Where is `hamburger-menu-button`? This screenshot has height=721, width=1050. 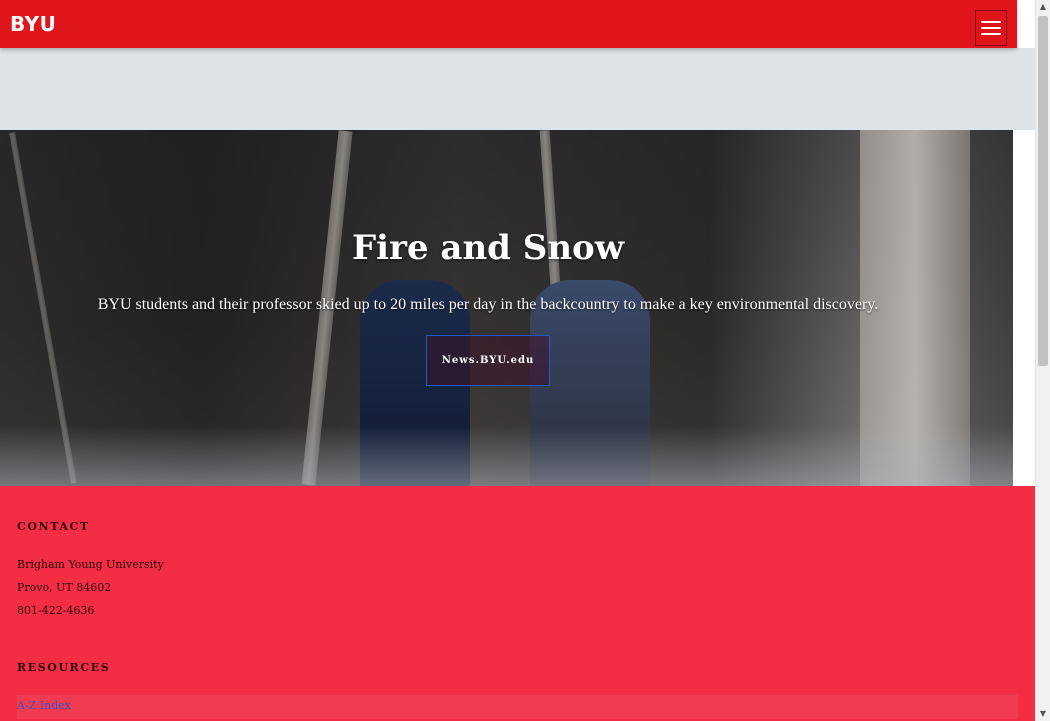 hamburger-menu-button is located at coordinates (991, 28).